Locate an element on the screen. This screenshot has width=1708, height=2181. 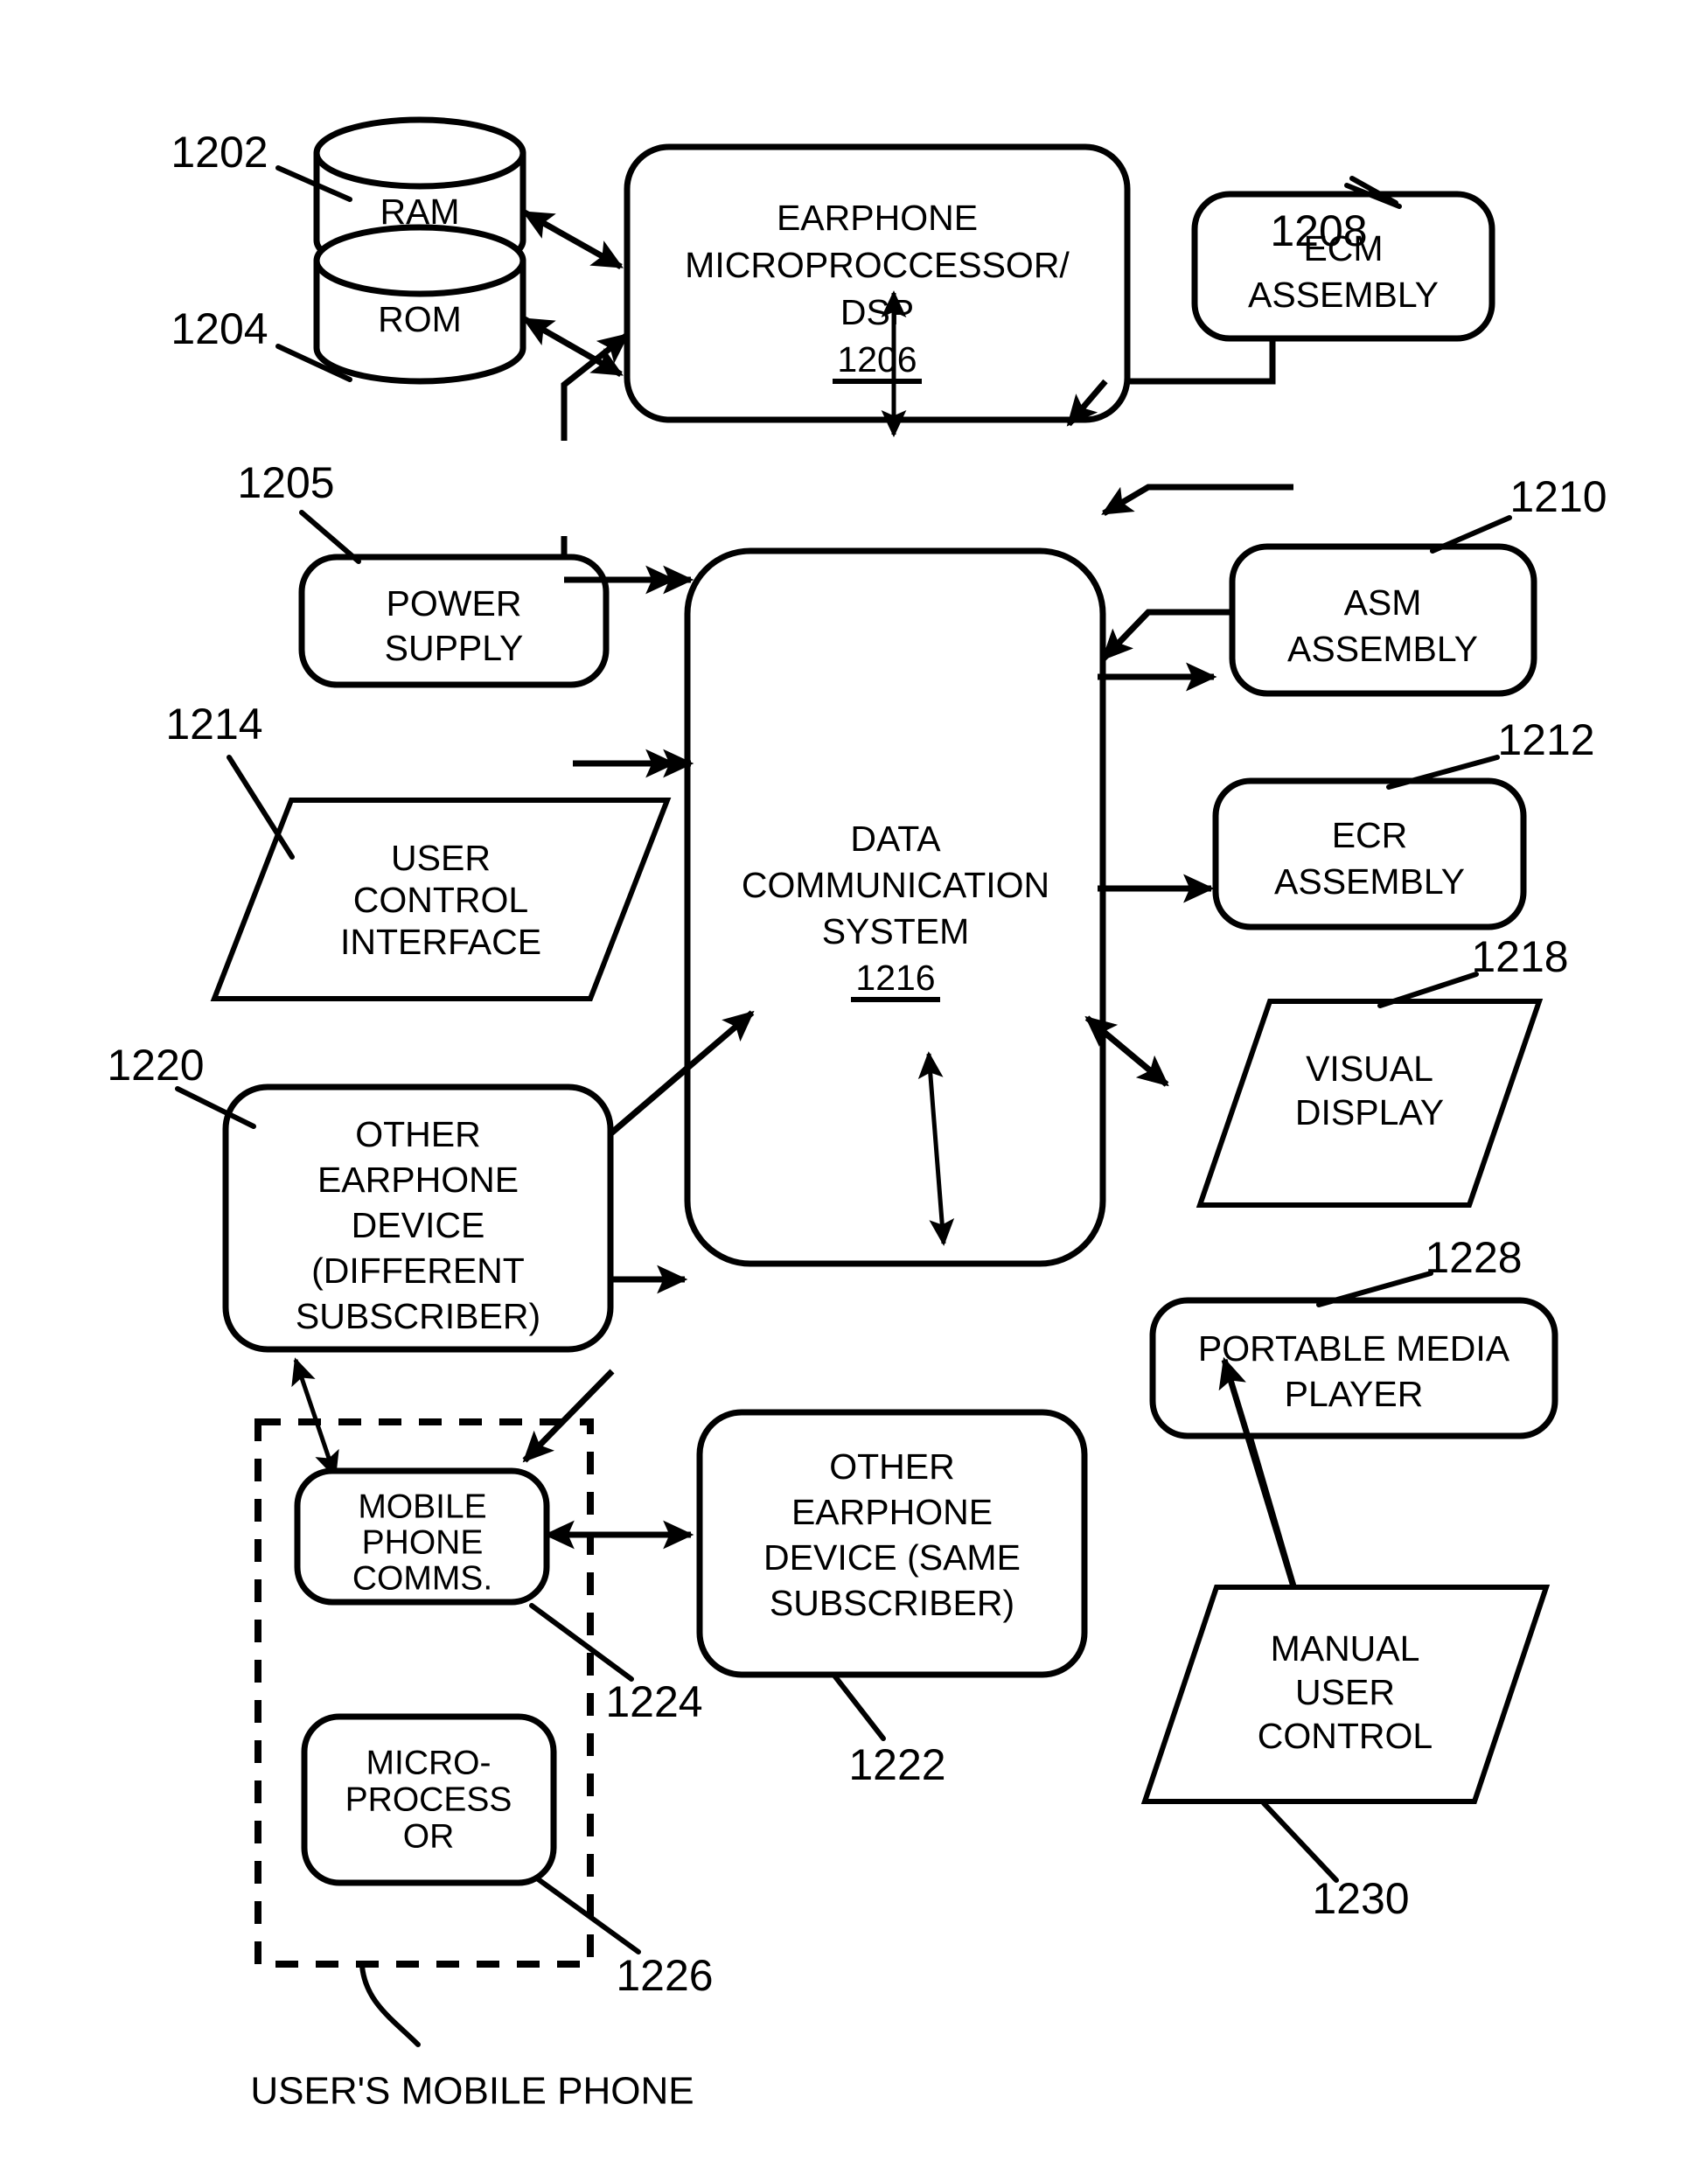
node-muc-line2: USER is located at coordinates (1345, 1692).